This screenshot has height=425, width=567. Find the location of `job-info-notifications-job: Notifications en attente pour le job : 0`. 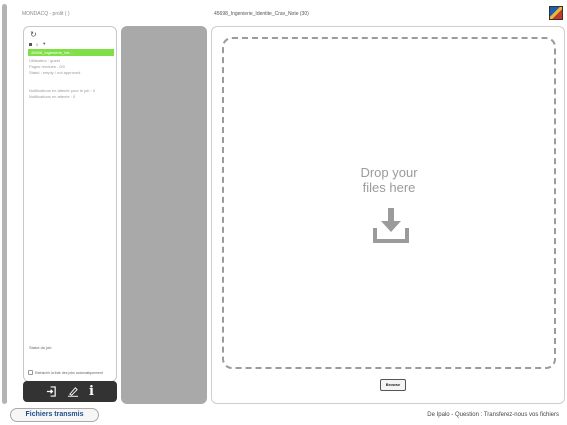

job-info-notifications-job: Notifications en attente pour le job : 0 is located at coordinates (62, 90).